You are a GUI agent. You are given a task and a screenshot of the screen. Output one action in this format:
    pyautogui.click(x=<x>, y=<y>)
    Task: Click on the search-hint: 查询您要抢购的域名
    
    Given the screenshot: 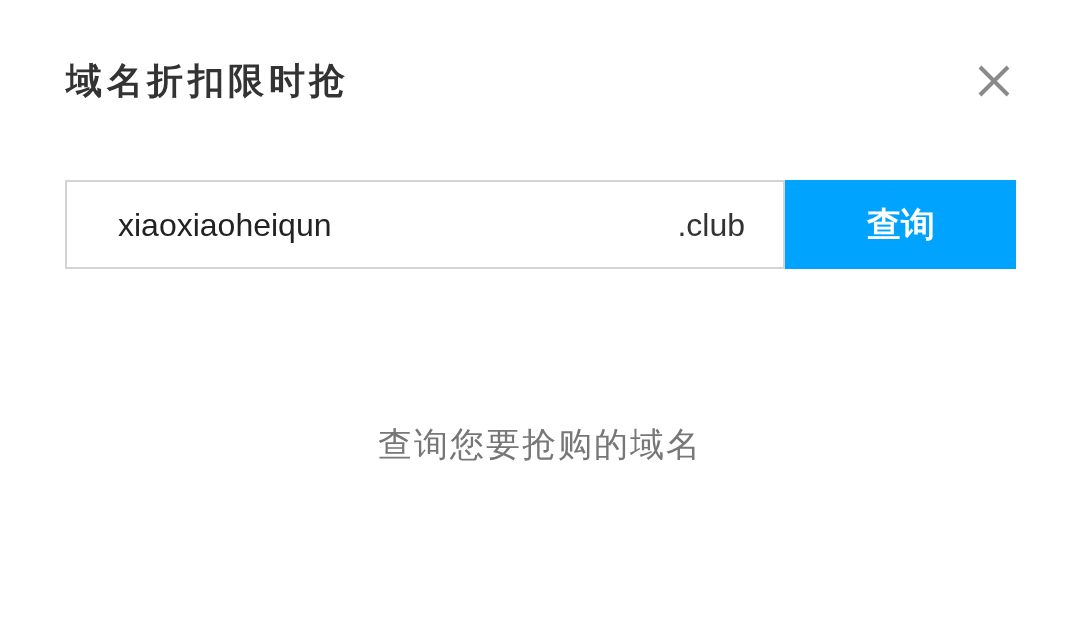 What is the action you would take?
    pyautogui.click(x=540, y=444)
    